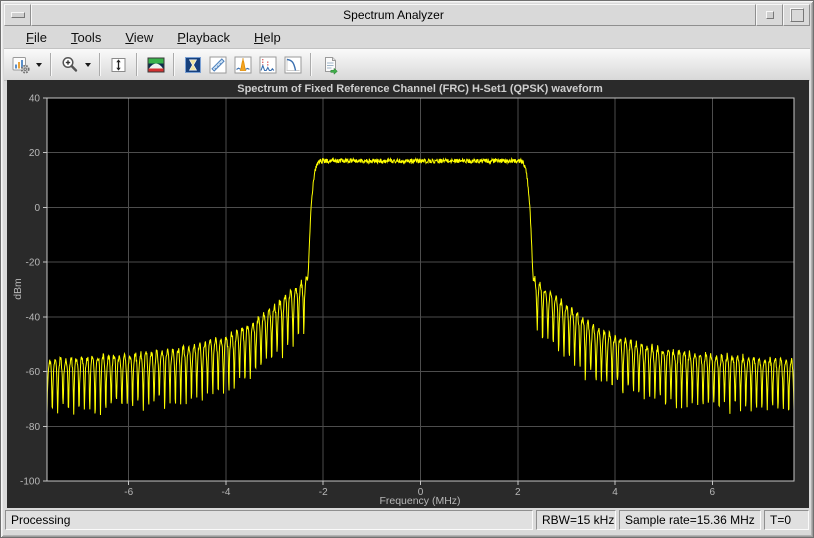 Image resolution: width=814 pixels, height=538 pixels. What do you see at coordinates (33, 263) in the screenshot?
I see `y-tick-label: -20` at bounding box center [33, 263].